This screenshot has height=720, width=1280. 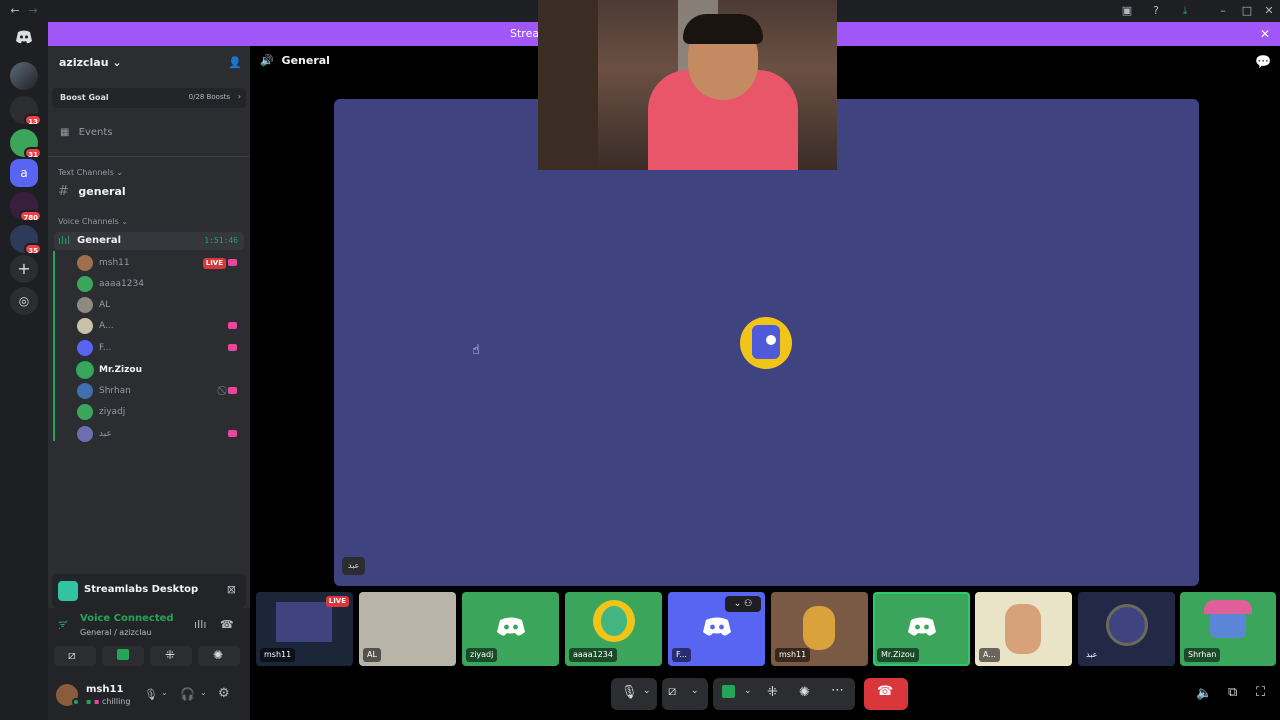 I want to click on soundboard-icon: ✺, so click(x=804, y=692).